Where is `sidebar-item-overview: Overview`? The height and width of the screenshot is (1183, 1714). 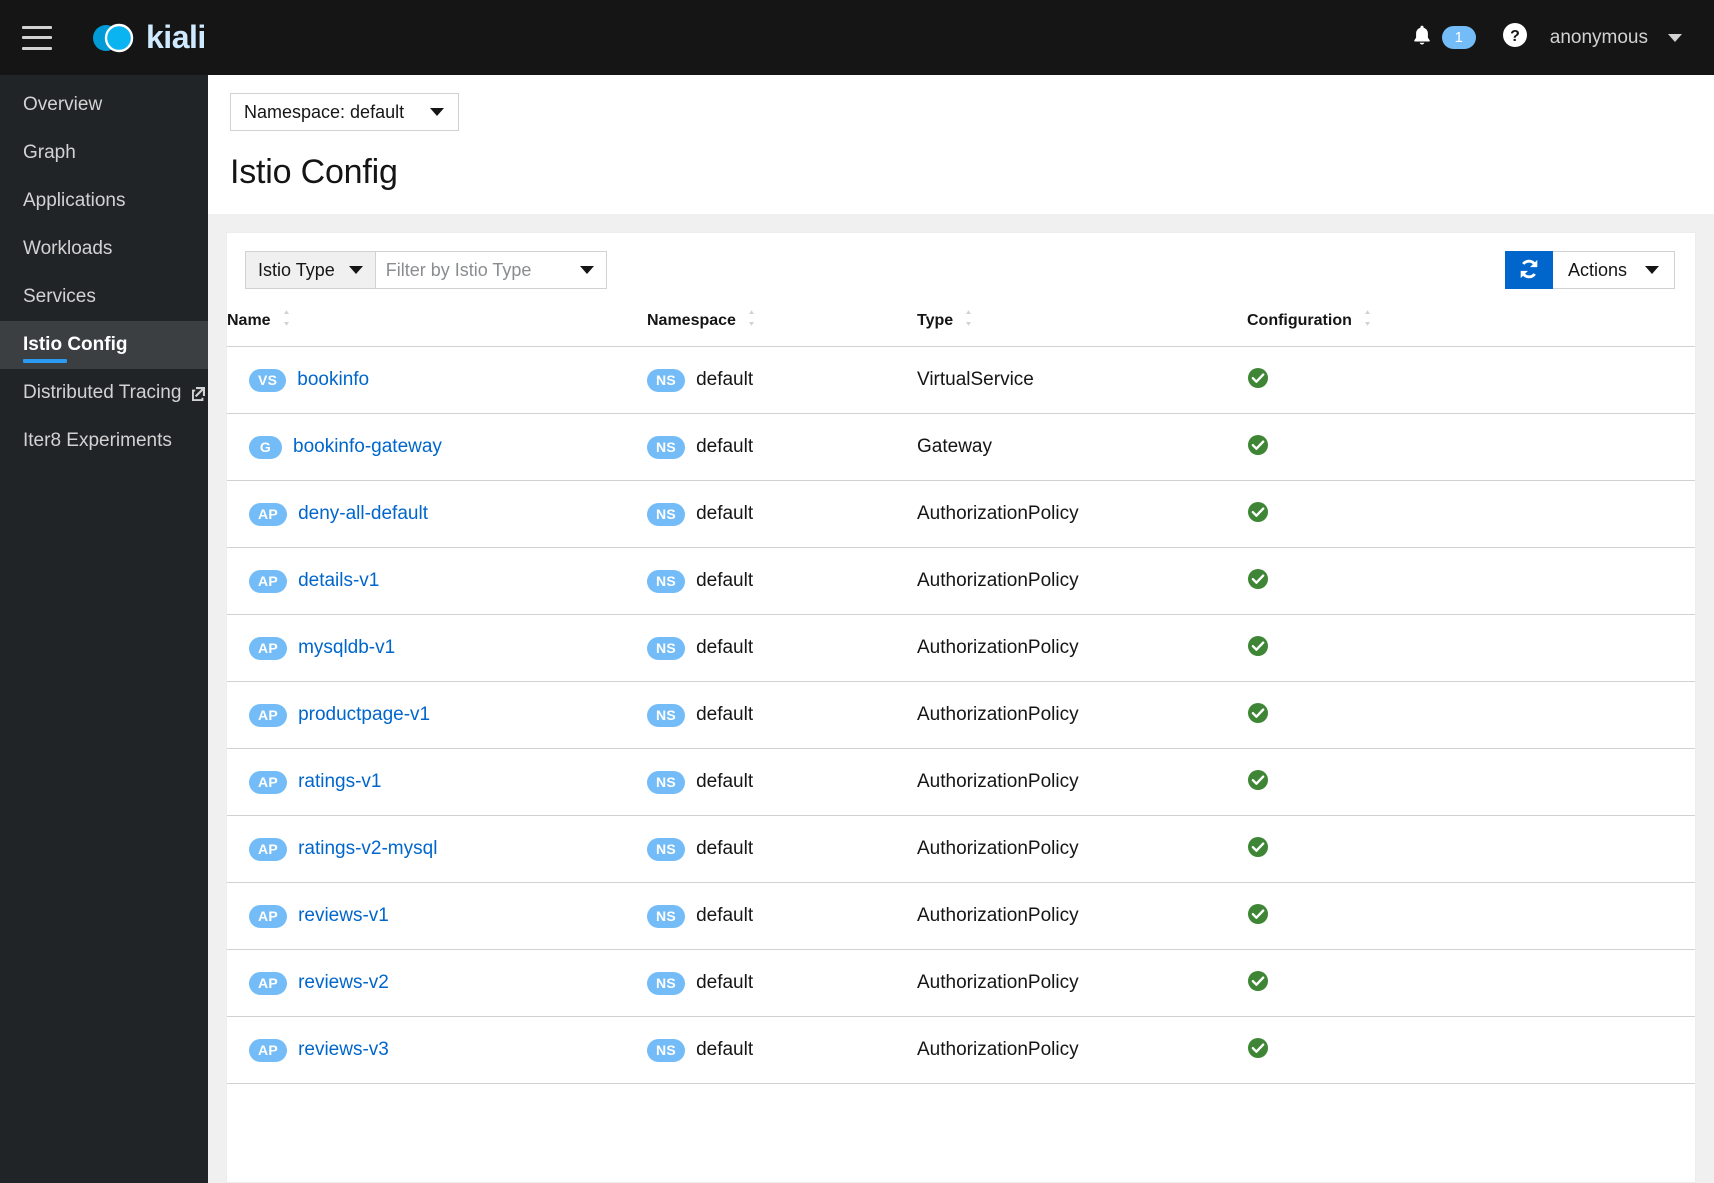
sidebar-item-overview: Overview is located at coordinates (104, 105).